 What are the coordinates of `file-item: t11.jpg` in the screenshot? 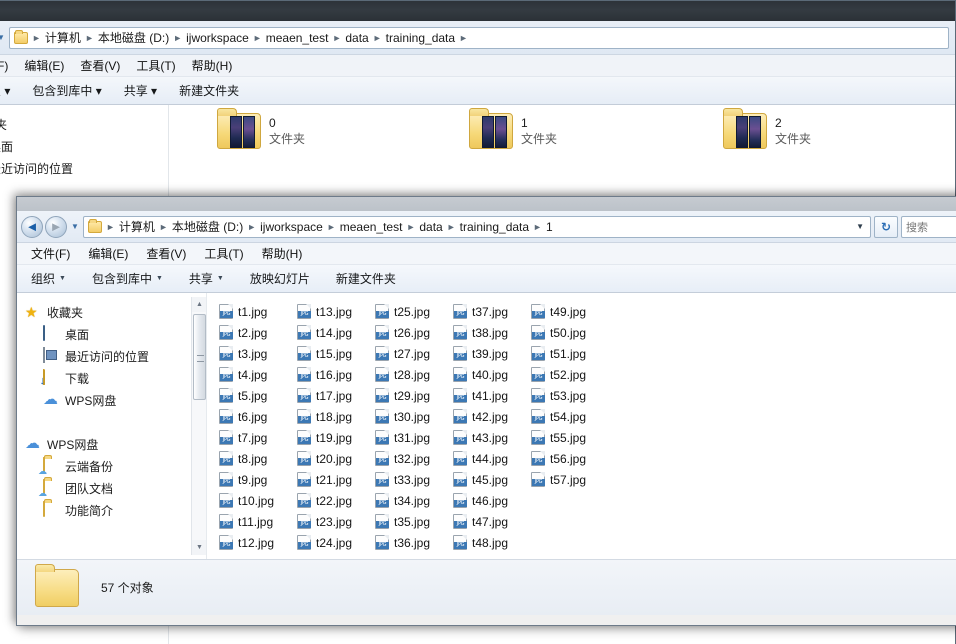 It's located at (258, 521).